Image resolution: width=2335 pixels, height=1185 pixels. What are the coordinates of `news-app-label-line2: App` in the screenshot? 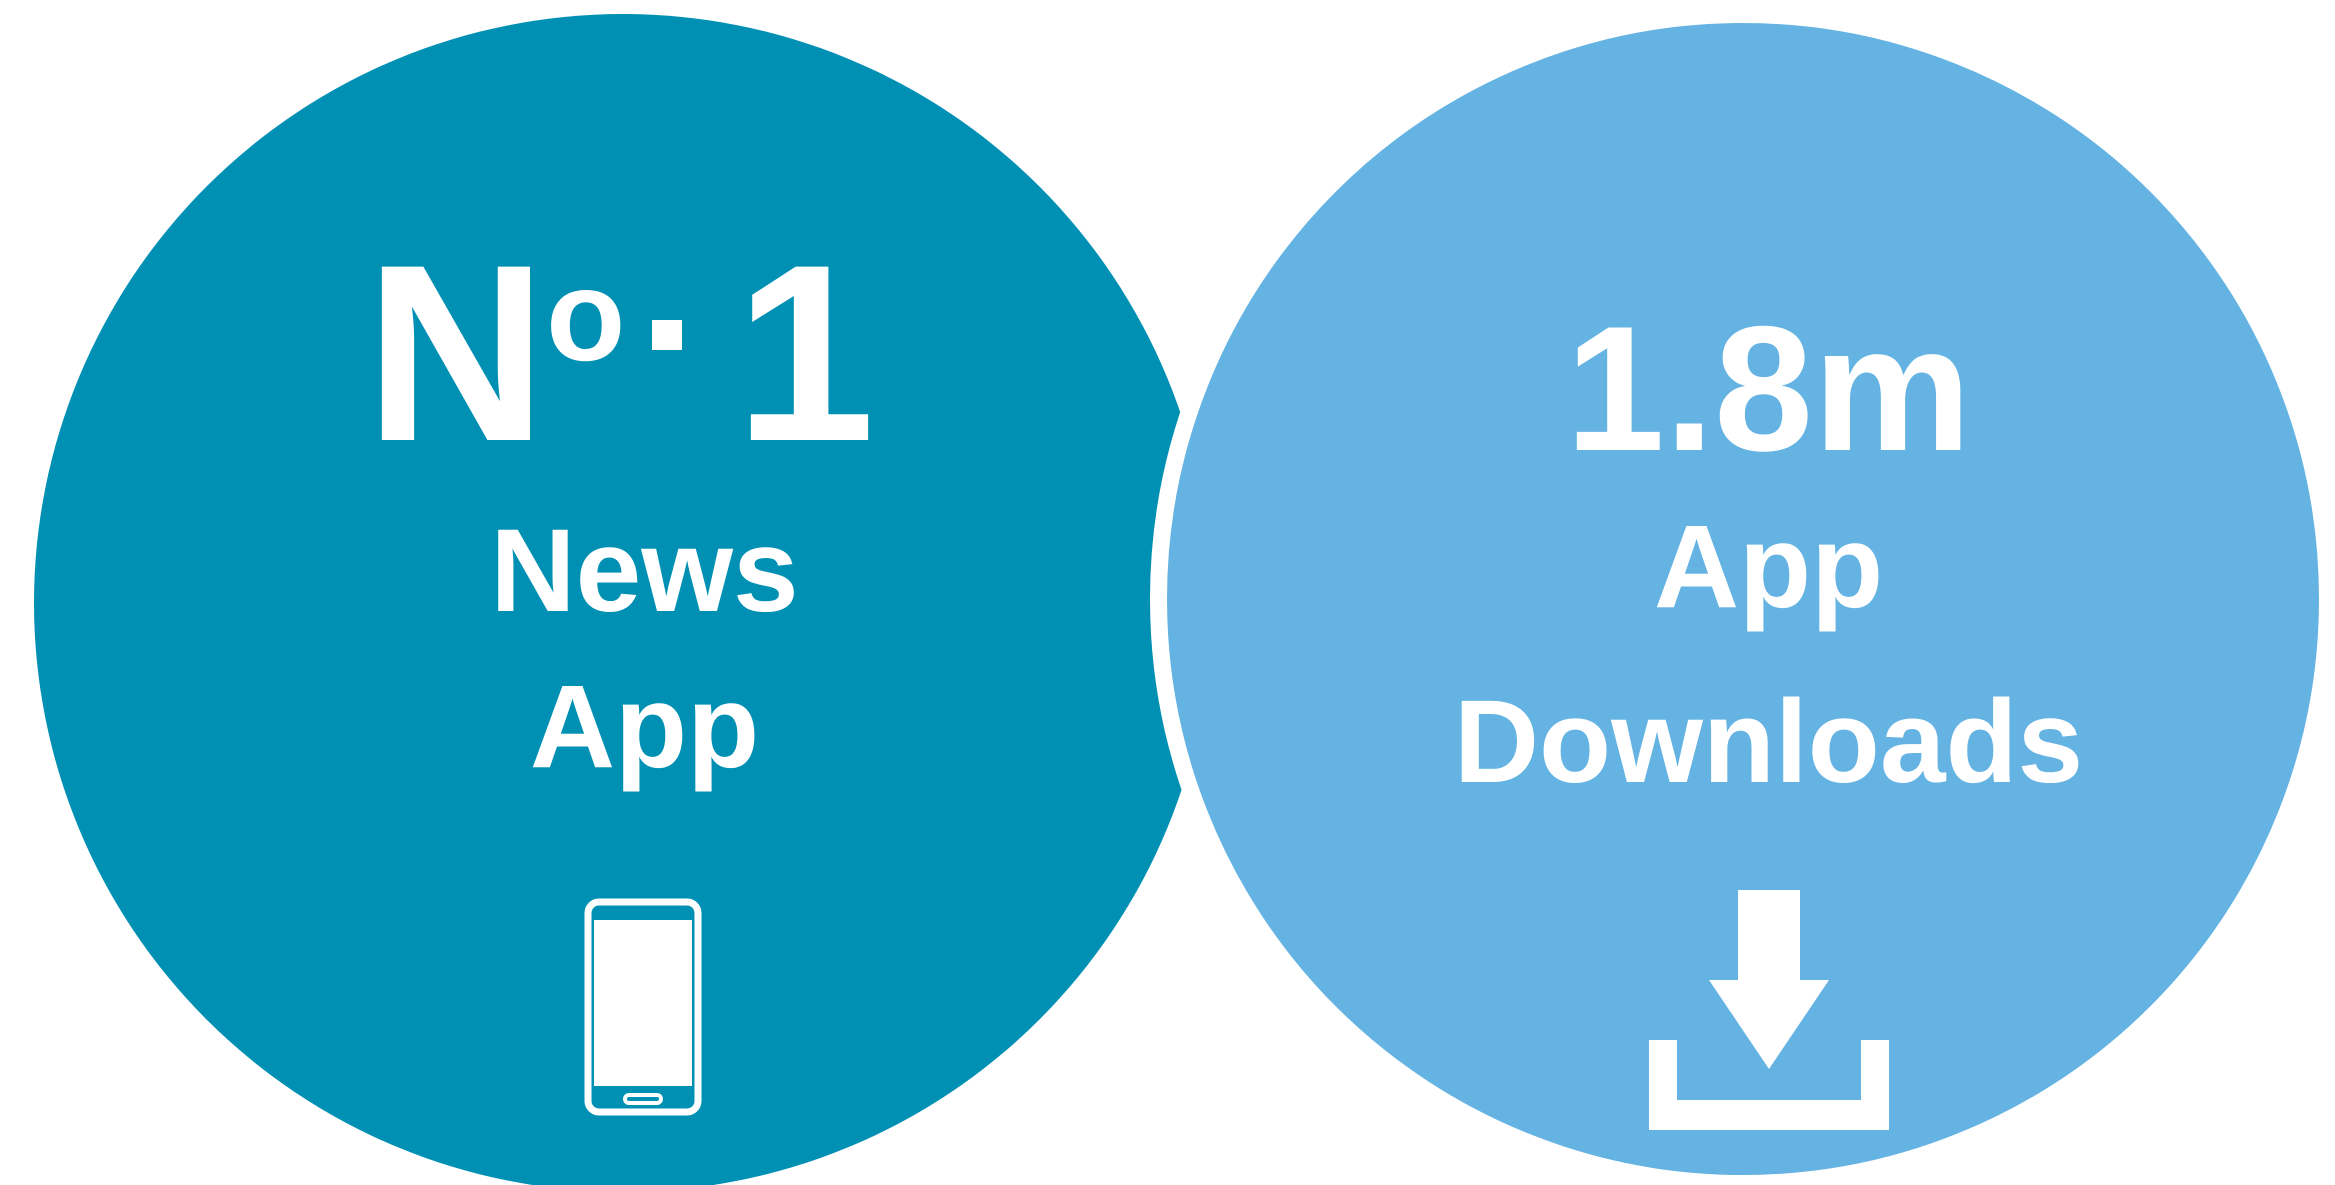 It's located at (644, 727).